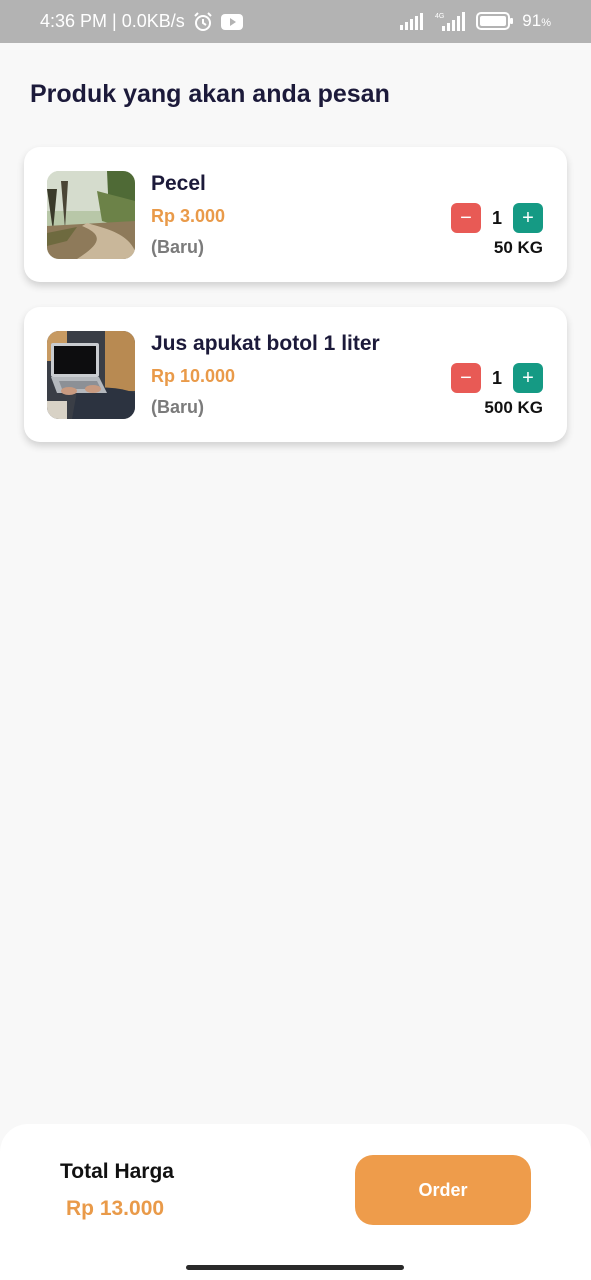  Describe the element at coordinates (295, 214) in the screenshot. I see `product-card: Pecel Rp 3.000 (Baru) − 1 + 50 KG` at that location.